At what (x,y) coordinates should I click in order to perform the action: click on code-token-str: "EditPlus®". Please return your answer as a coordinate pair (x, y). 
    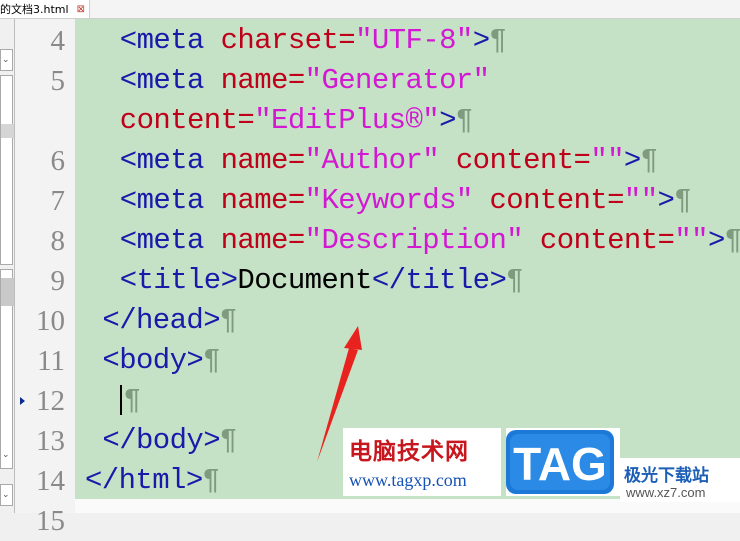
    Looking at the image, I should click on (347, 120).